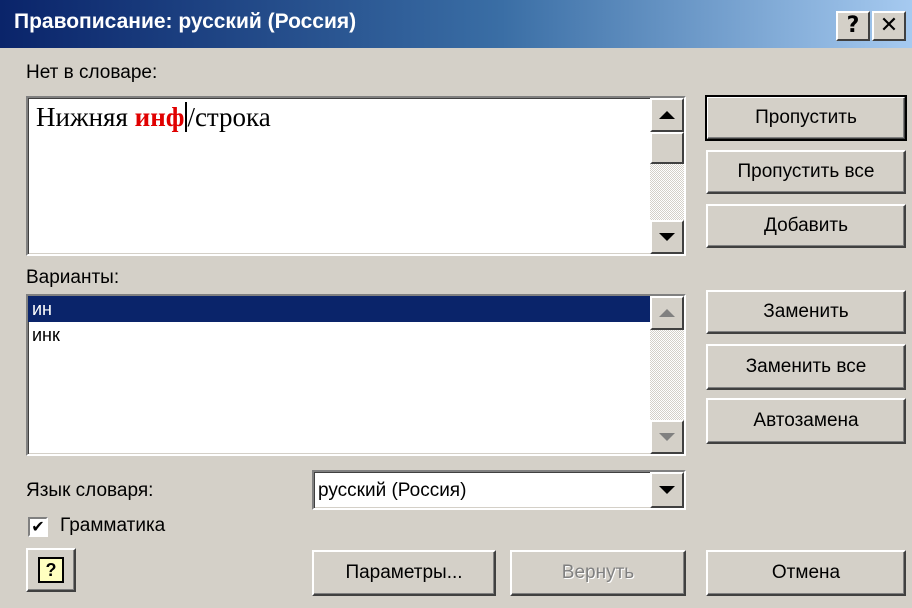 Image resolution: width=912 pixels, height=608 pixels. Describe the element at coordinates (90, 490) in the screenshot. I see `dictionary-language-label: Язык словаря:` at that location.